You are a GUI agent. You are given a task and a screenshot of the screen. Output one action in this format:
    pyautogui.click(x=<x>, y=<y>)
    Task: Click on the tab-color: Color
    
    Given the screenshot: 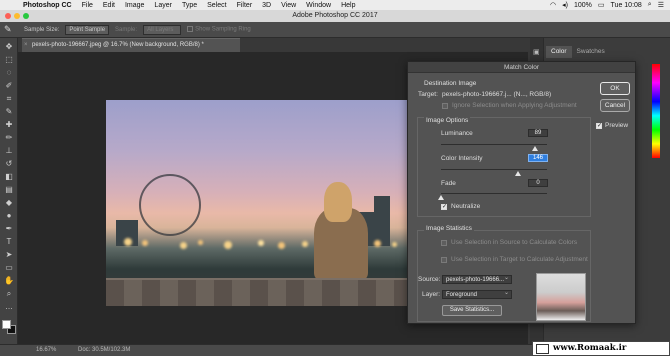 What is the action you would take?
    pyautogui.click(x=559, y=52)
    